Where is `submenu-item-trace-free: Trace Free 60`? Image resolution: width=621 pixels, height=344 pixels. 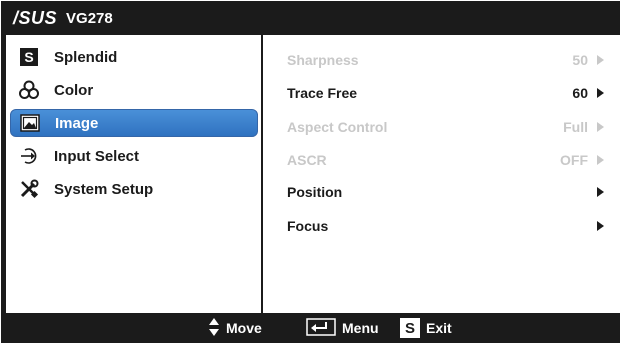
submenu-item-trace-free: Trace Free 60 is located at coordinates (441, 93).